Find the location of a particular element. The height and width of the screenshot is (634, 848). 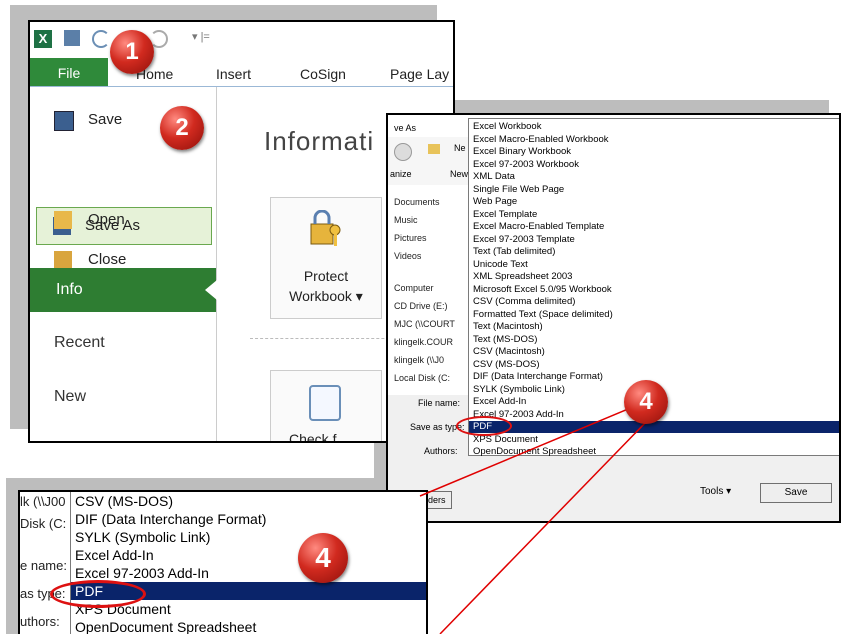

step-badge-4-zoom: 4 is located at coordinates (323, 558).